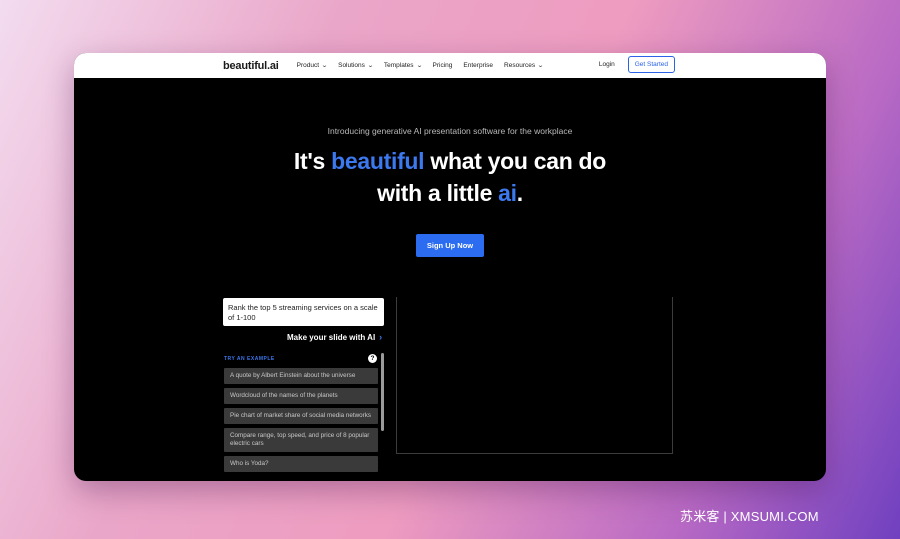  What do you see at coordinates (312, 65) in the screenshot?
I see `nav-item-product: Product ⌄` at bounding box center [312, 65].